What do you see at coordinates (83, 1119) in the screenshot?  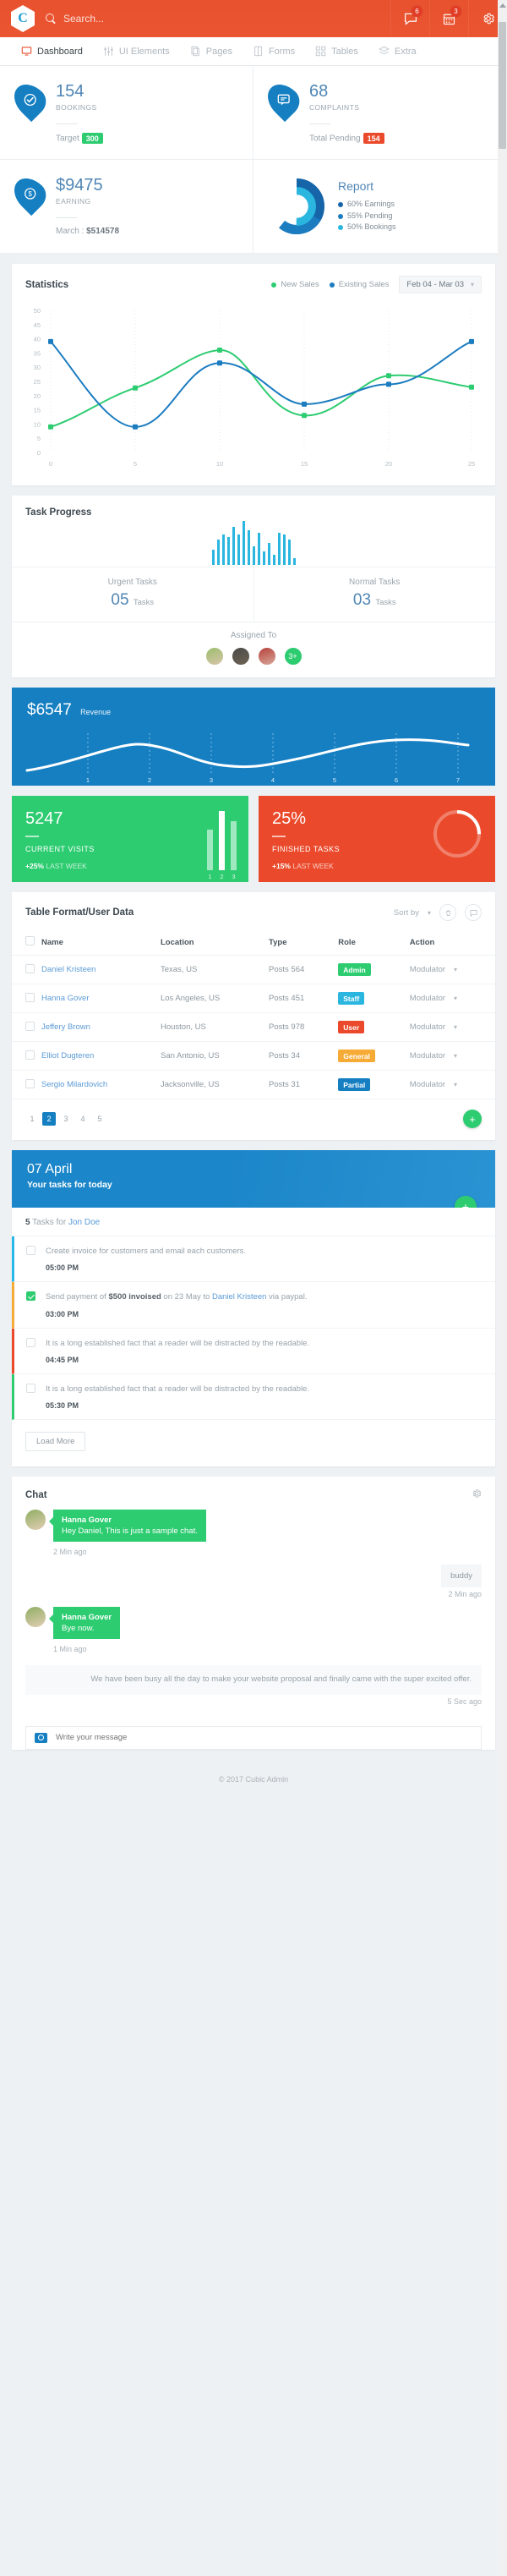 I see `page-button-4: 4` at bounding box center [83, 1119].